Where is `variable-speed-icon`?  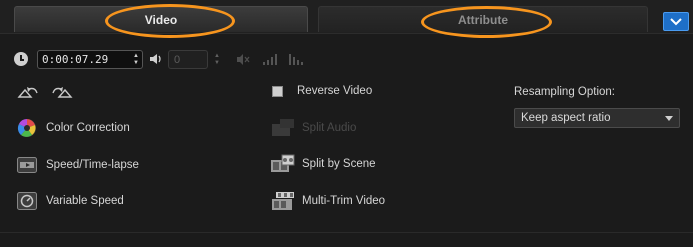
variable-speed-icon is located at coordinates (27, 201).